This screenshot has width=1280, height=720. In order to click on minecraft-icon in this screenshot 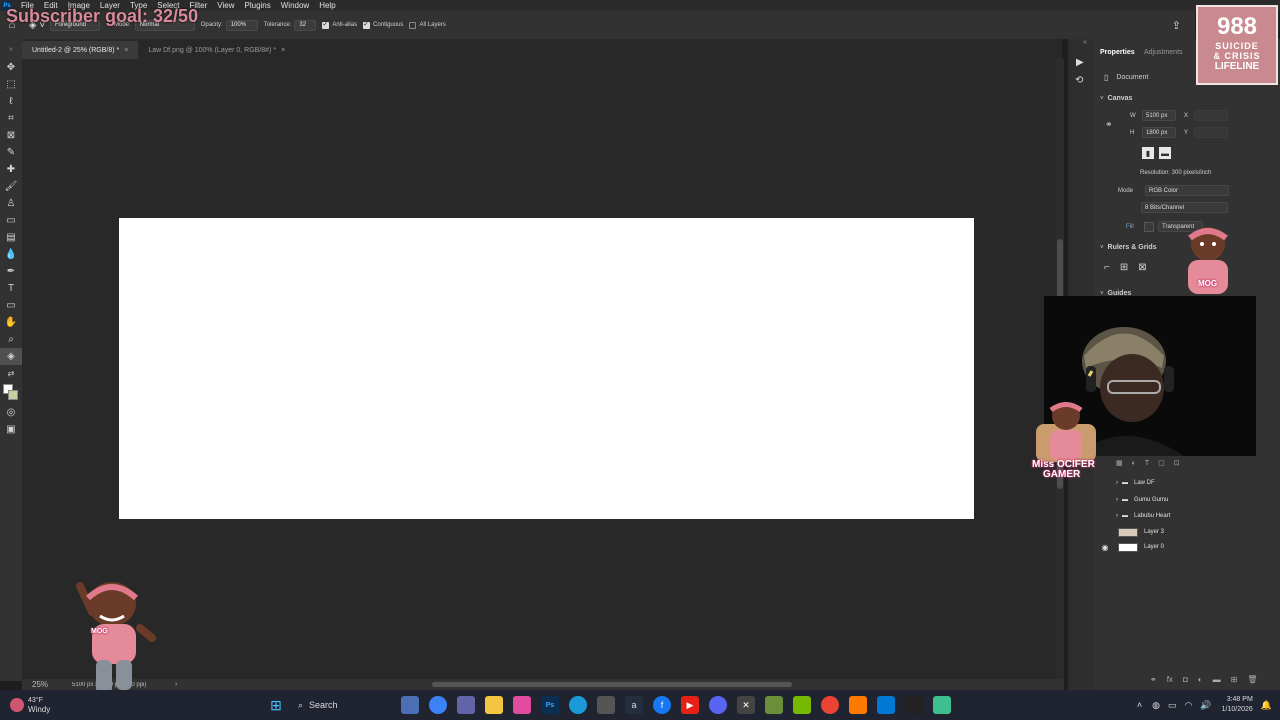, I will do `click(774, 705)`.